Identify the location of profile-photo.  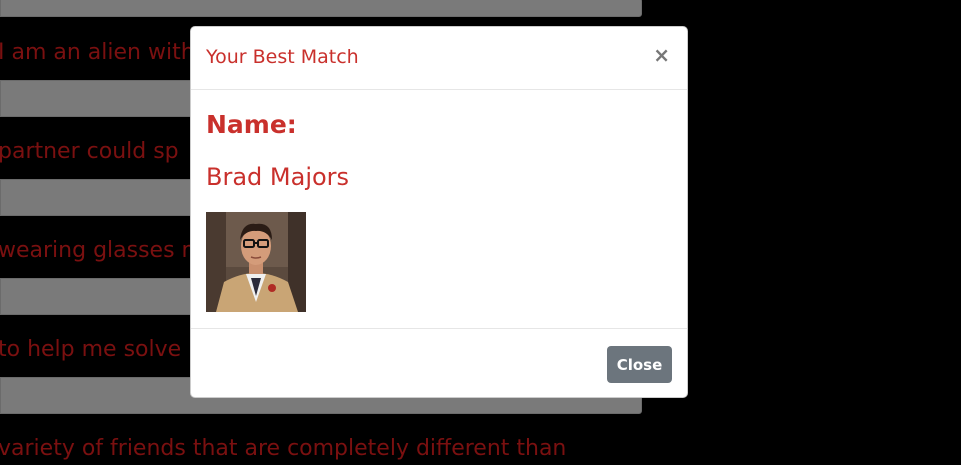
(256, 262).